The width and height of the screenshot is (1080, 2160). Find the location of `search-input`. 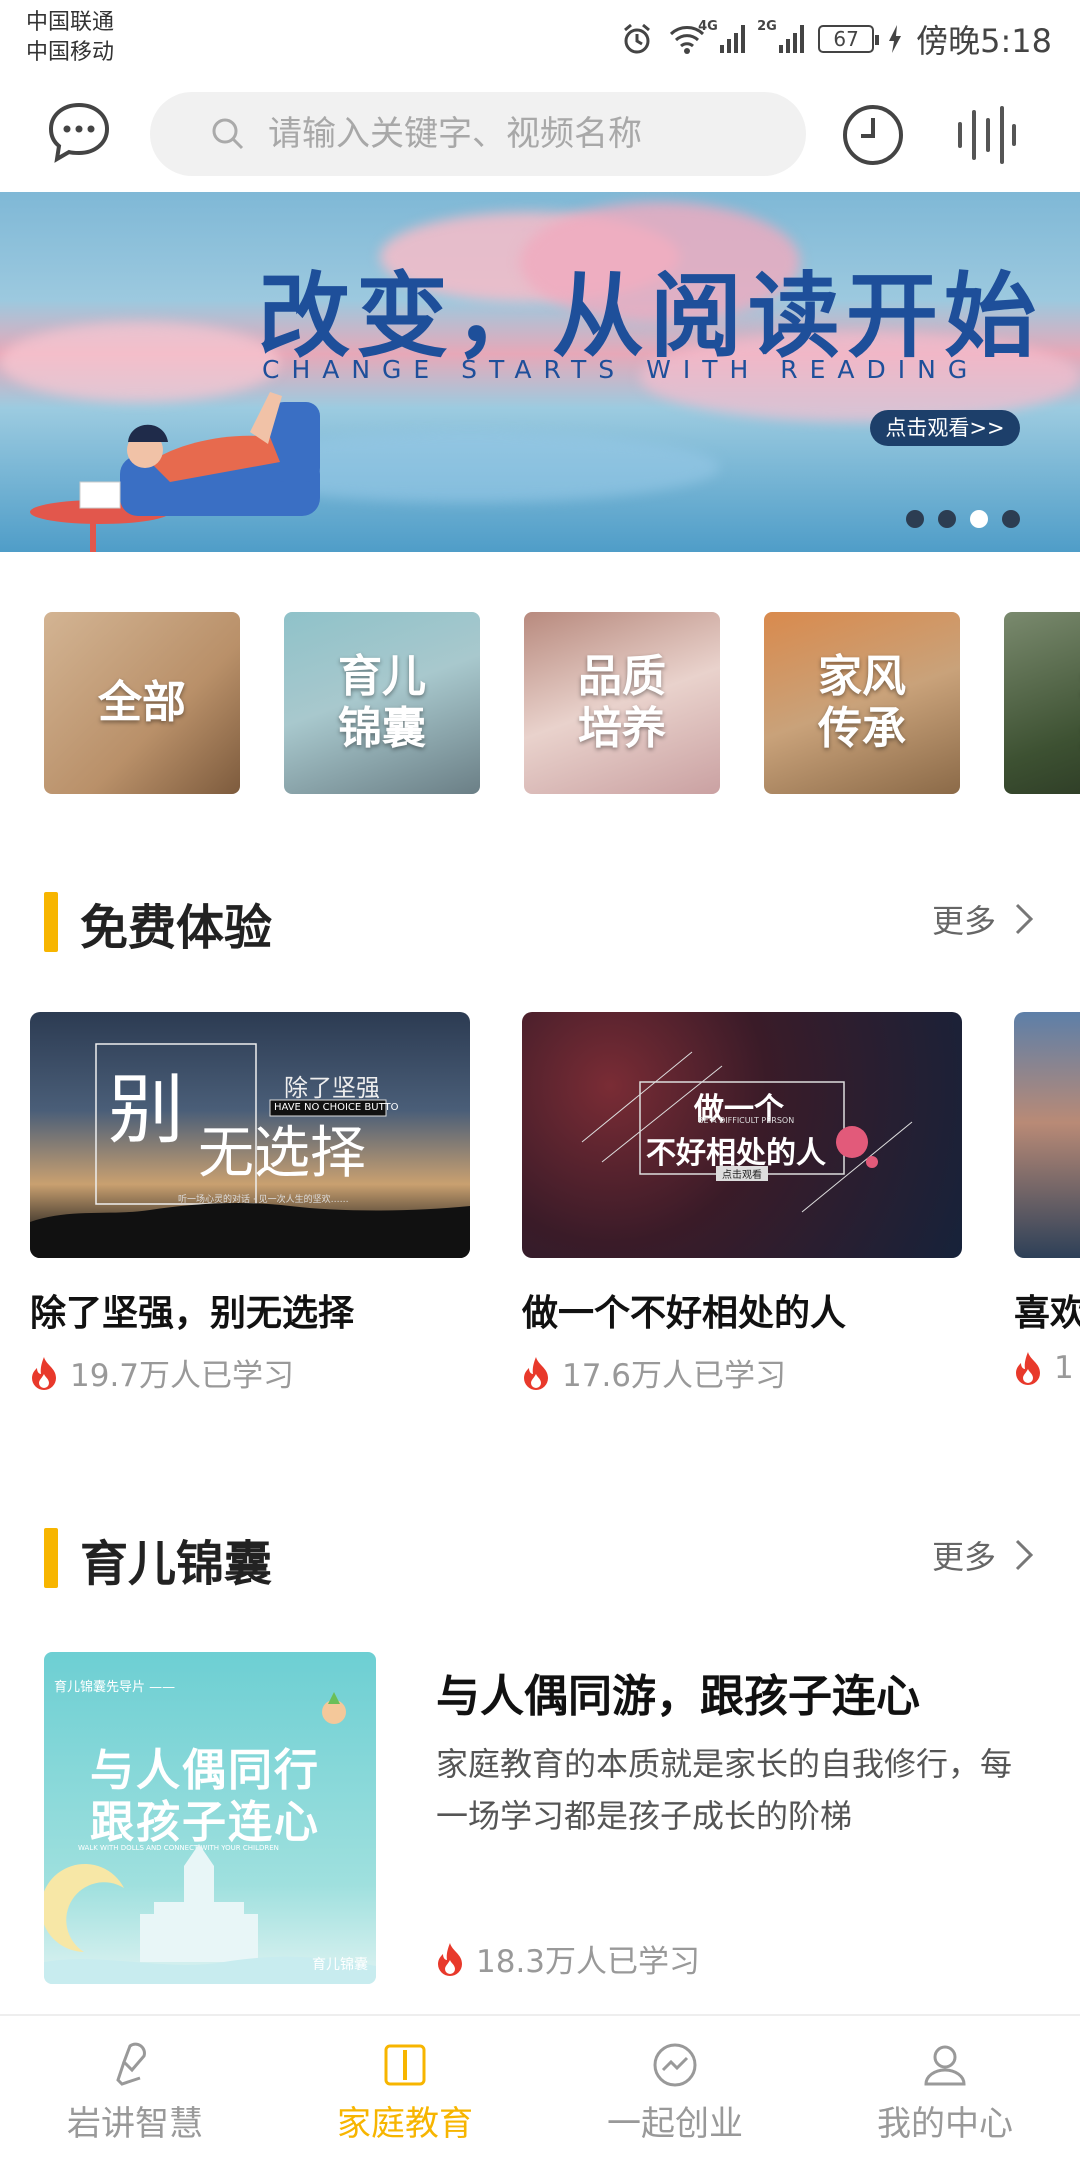

search-input is located at coordinates (508, 134).